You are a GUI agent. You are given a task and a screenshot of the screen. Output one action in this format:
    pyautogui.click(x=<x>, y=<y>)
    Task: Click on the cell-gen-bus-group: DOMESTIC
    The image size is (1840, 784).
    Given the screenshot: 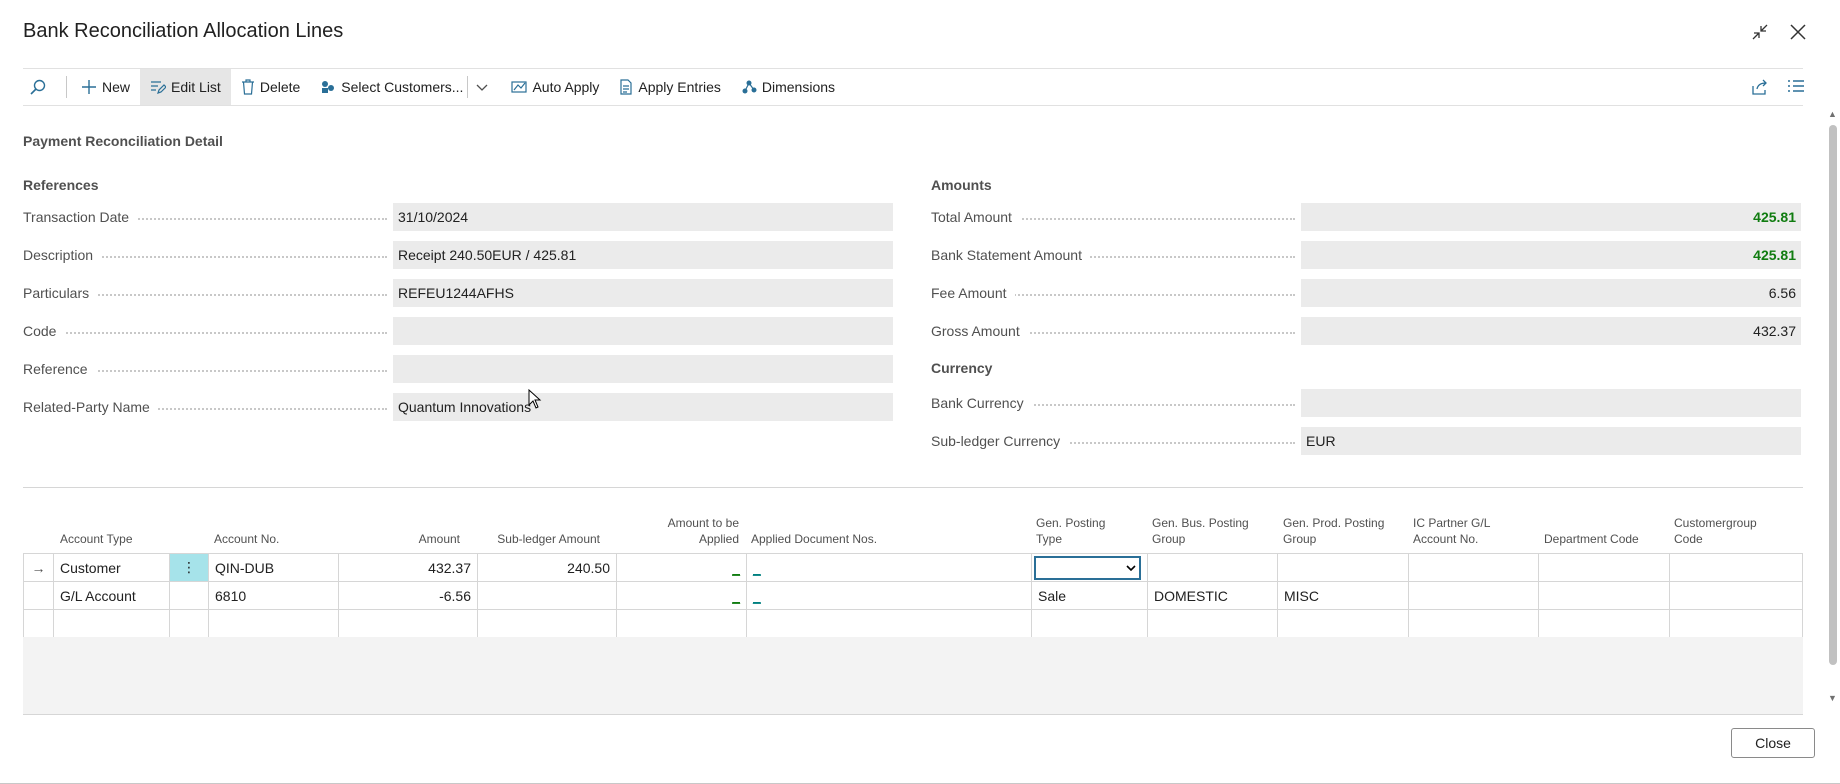 What is the action you would take?
    pyautogui.click(x=1213, y=596)
    